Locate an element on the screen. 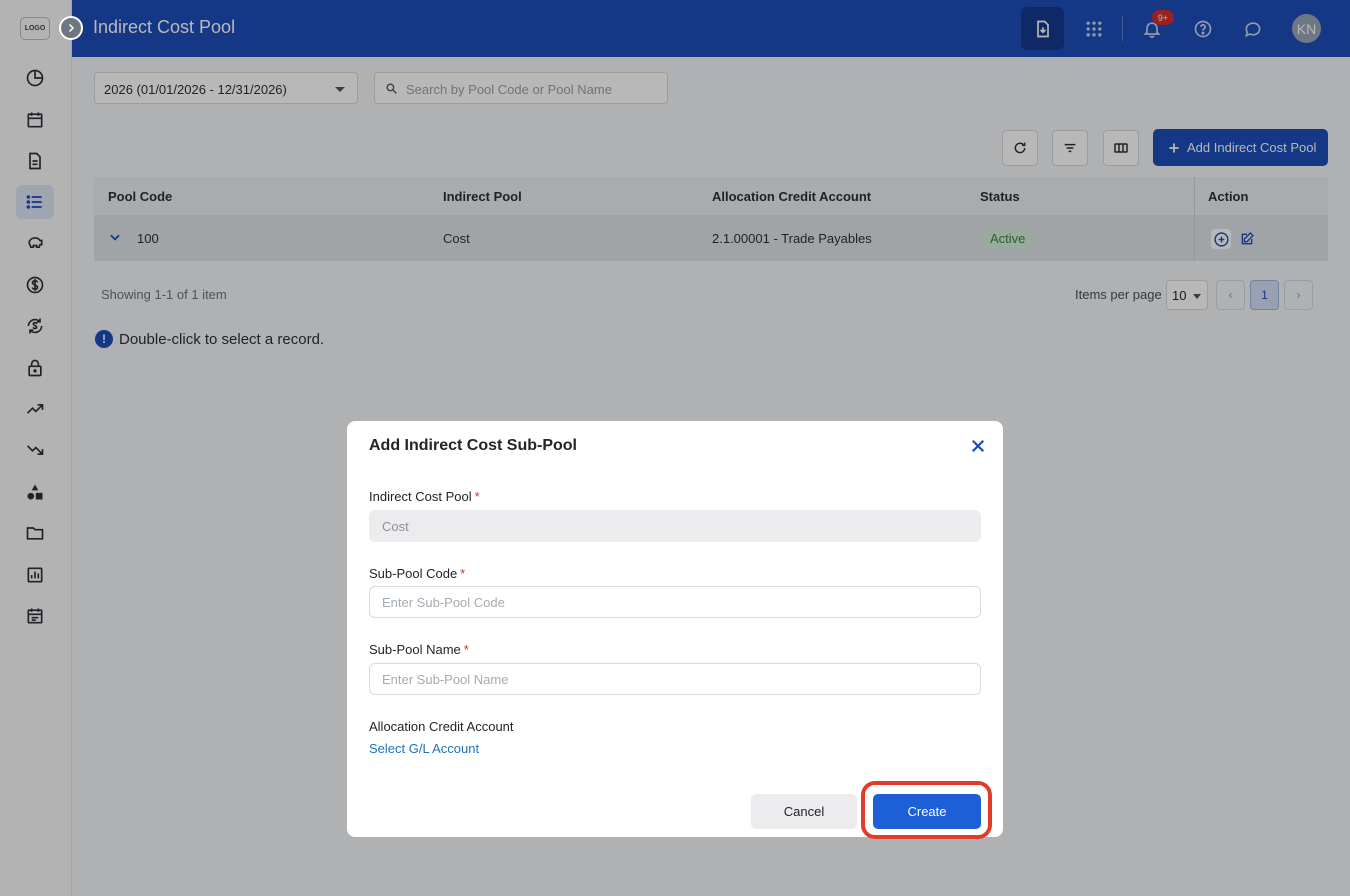 Image resolution: width=1350 pixels, height=896 pixels. pool-label: Indirect Cost Pool * is located at coordinates (424, 496).